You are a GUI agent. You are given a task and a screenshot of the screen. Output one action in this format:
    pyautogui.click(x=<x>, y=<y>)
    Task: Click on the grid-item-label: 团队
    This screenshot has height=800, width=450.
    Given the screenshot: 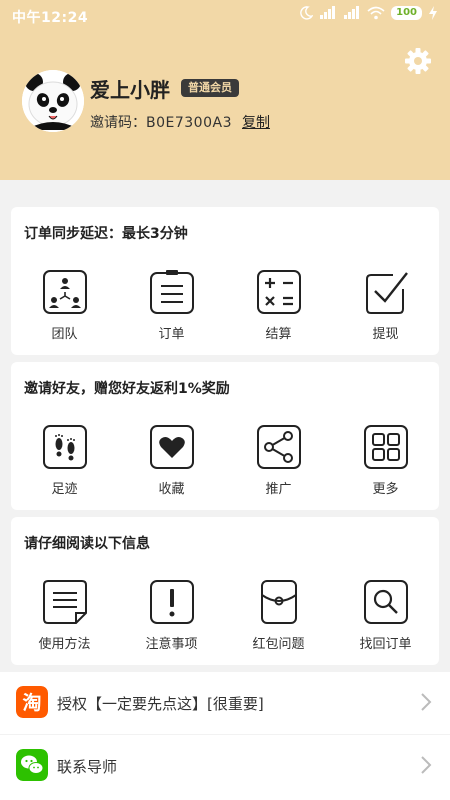 What is the action you would take?
    pyautogui.click(x=64, y=334)
    